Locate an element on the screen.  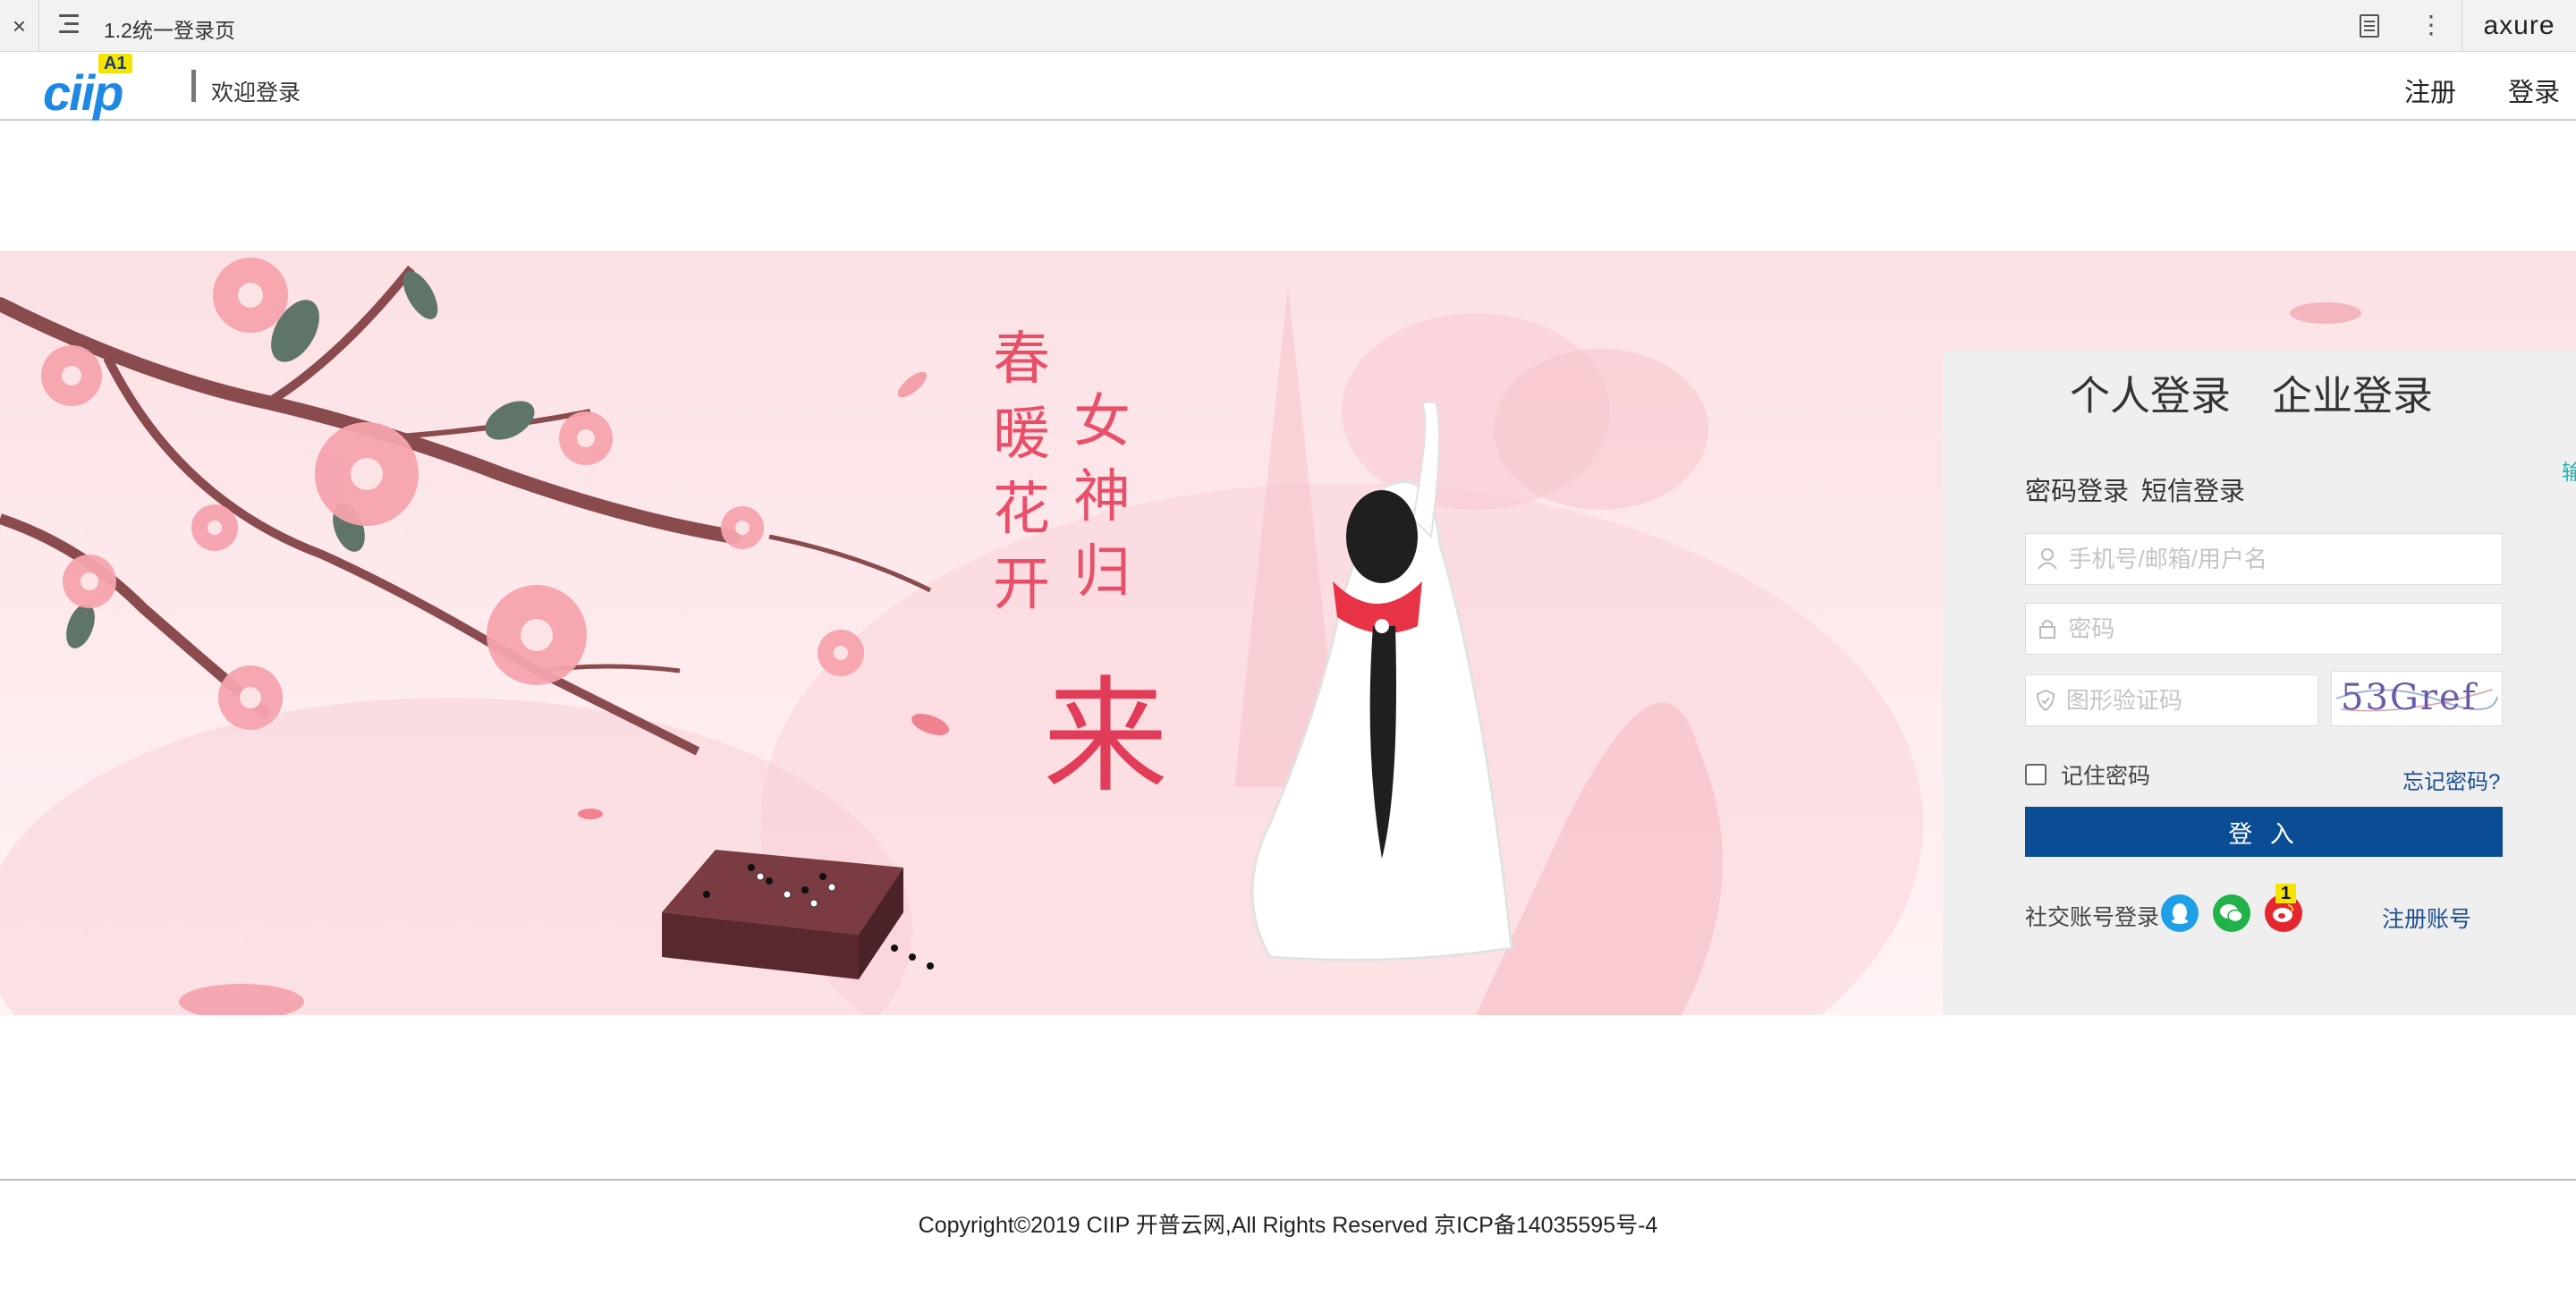
wechat-icon is located at coordinates (2231, 913).